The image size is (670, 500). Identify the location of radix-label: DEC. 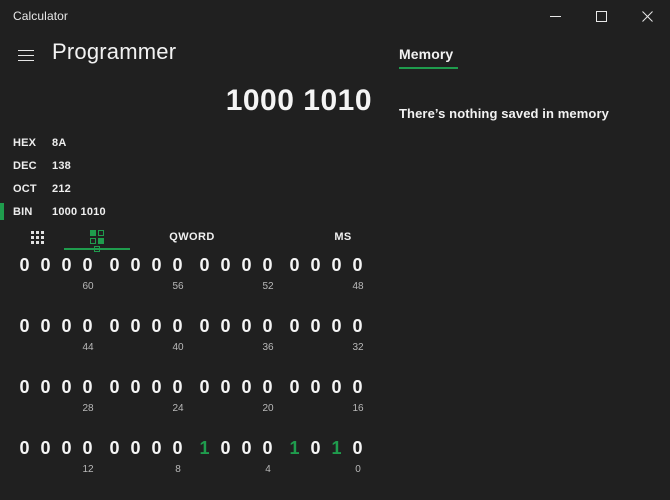
(25, 165).